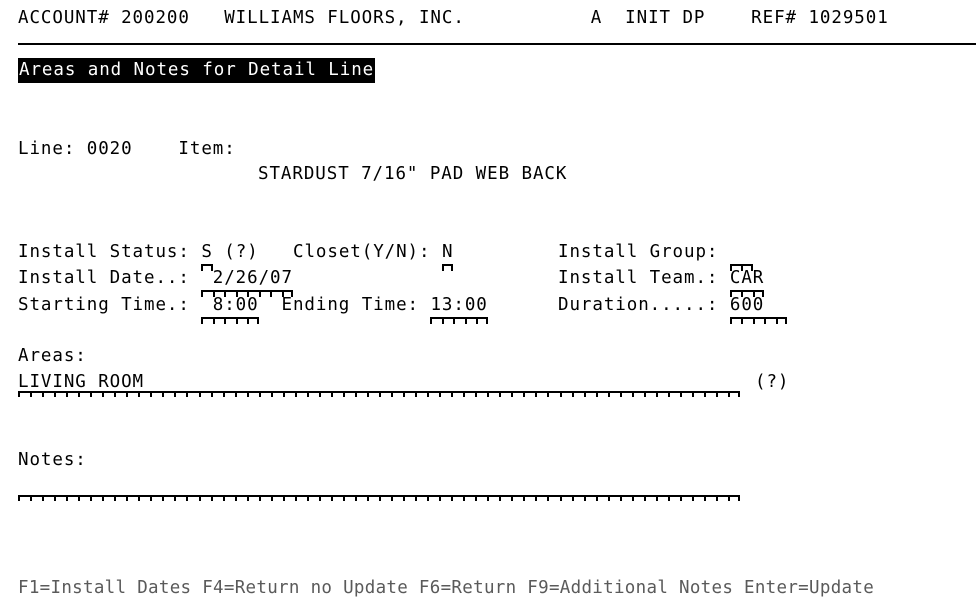 Image resolution: width=976 pixels, height=613 pixels. What do you see at coordinates (447, 252) in the screenshot?
I see `closet-value: N` at bounding box center [447, 252].